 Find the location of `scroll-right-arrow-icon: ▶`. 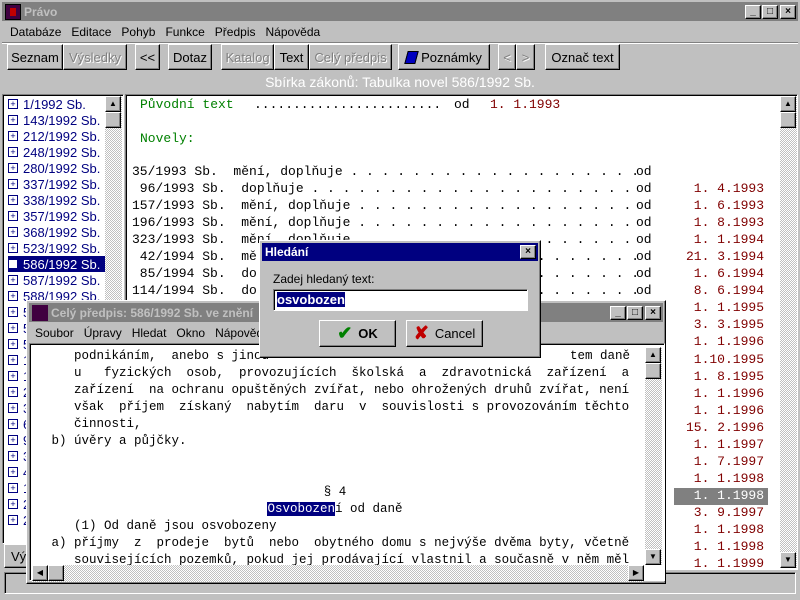

scroll-right-arrow-icon: ▶ is located at coordinates (636, 573).